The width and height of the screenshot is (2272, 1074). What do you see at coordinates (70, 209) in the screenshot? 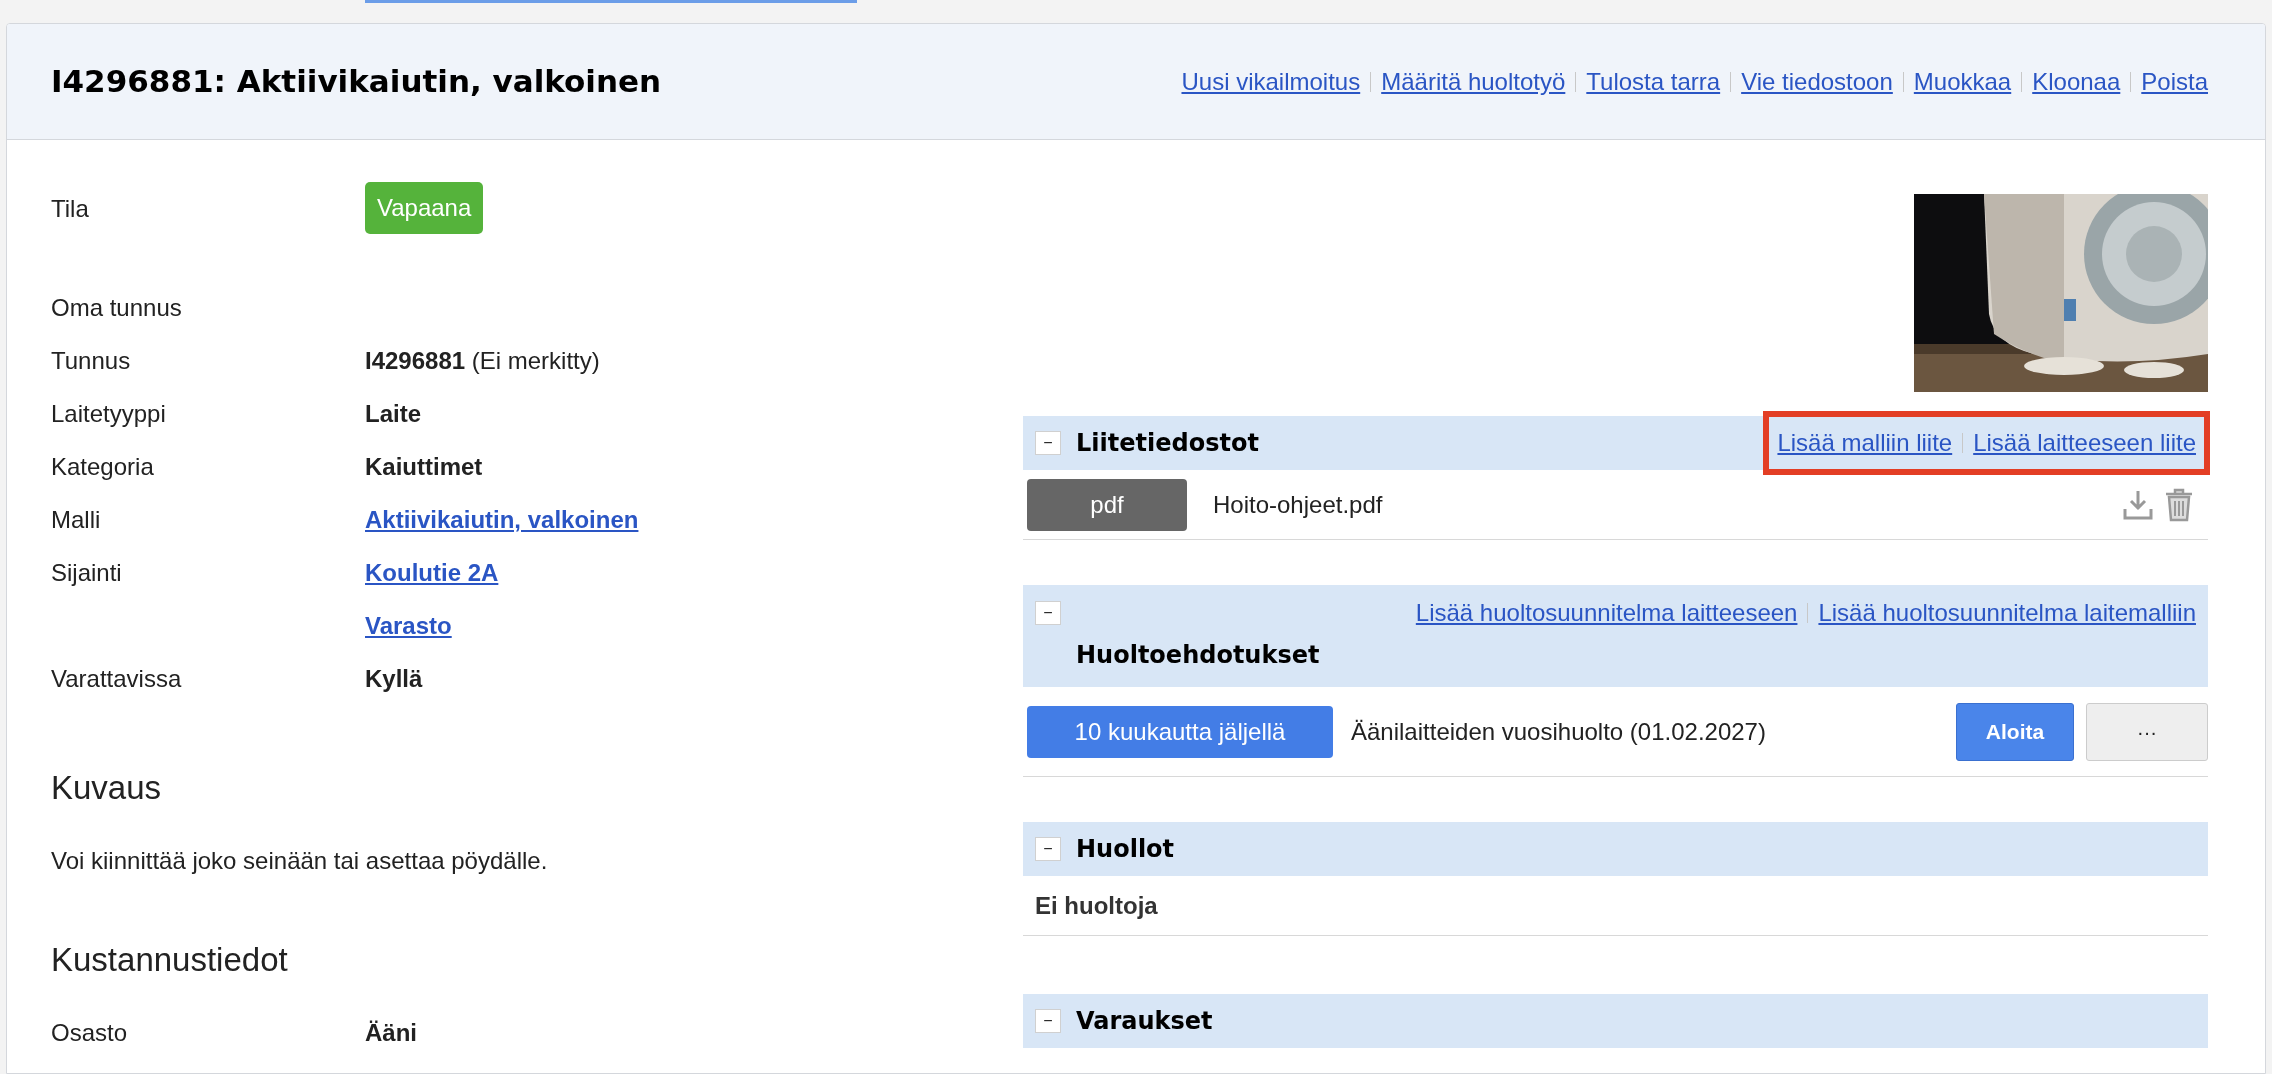
I see `field-label: Tila` at bounding box center [70, 209].